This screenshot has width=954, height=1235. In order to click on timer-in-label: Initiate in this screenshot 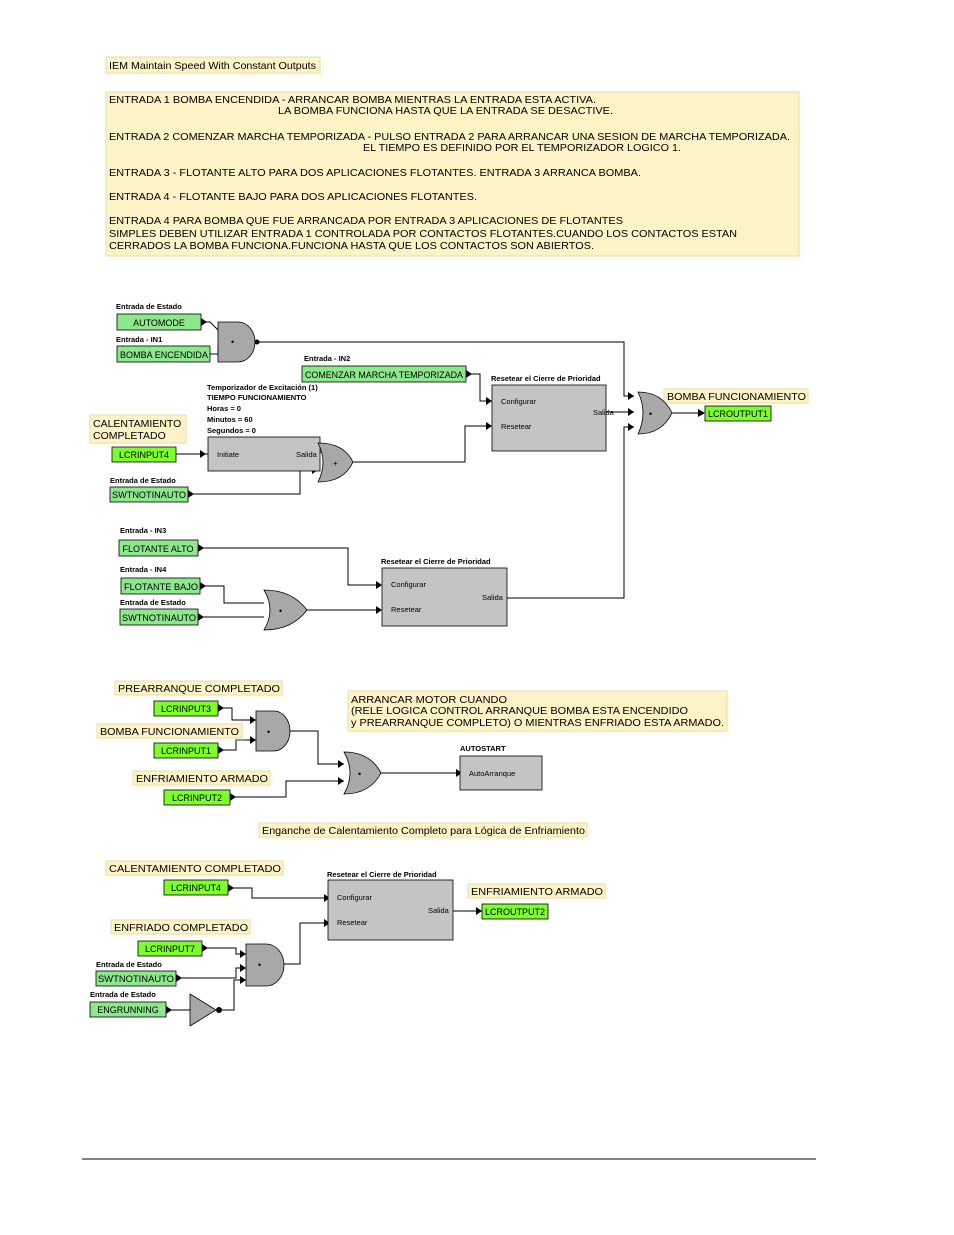, I will do `click(228, 454)`.